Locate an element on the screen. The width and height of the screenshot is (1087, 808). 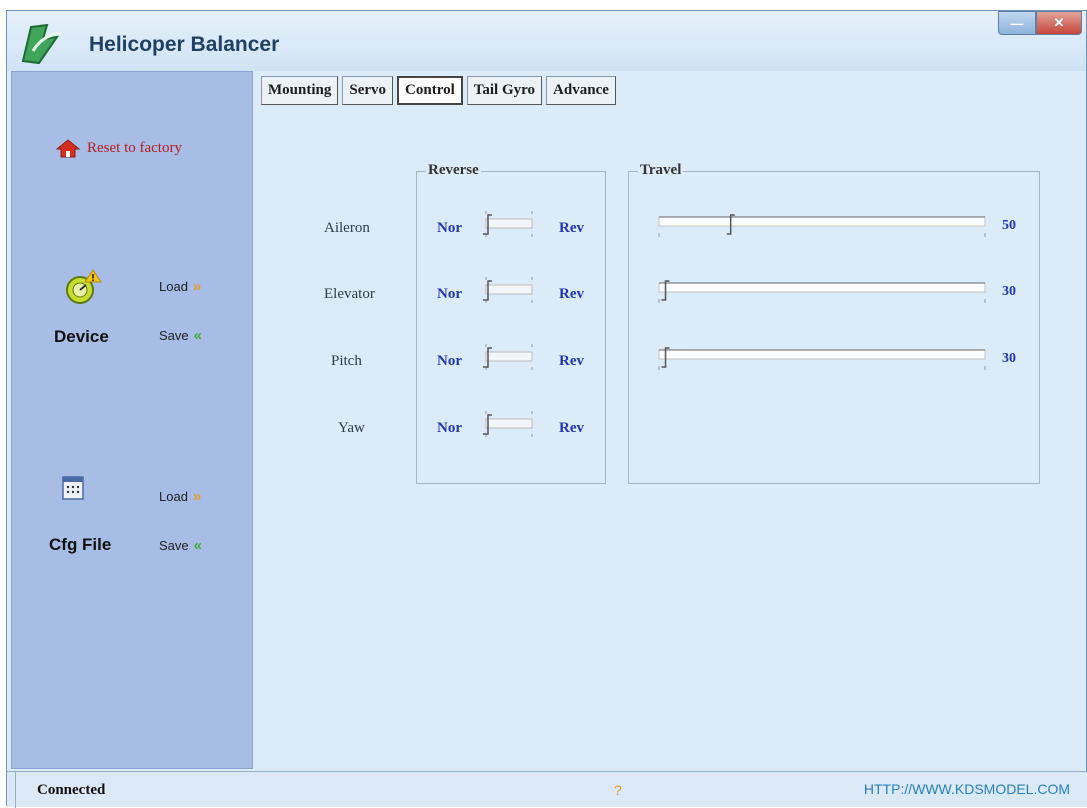
tab-tail-gyro: Tail Gyro is located at coordinates (504, 90).